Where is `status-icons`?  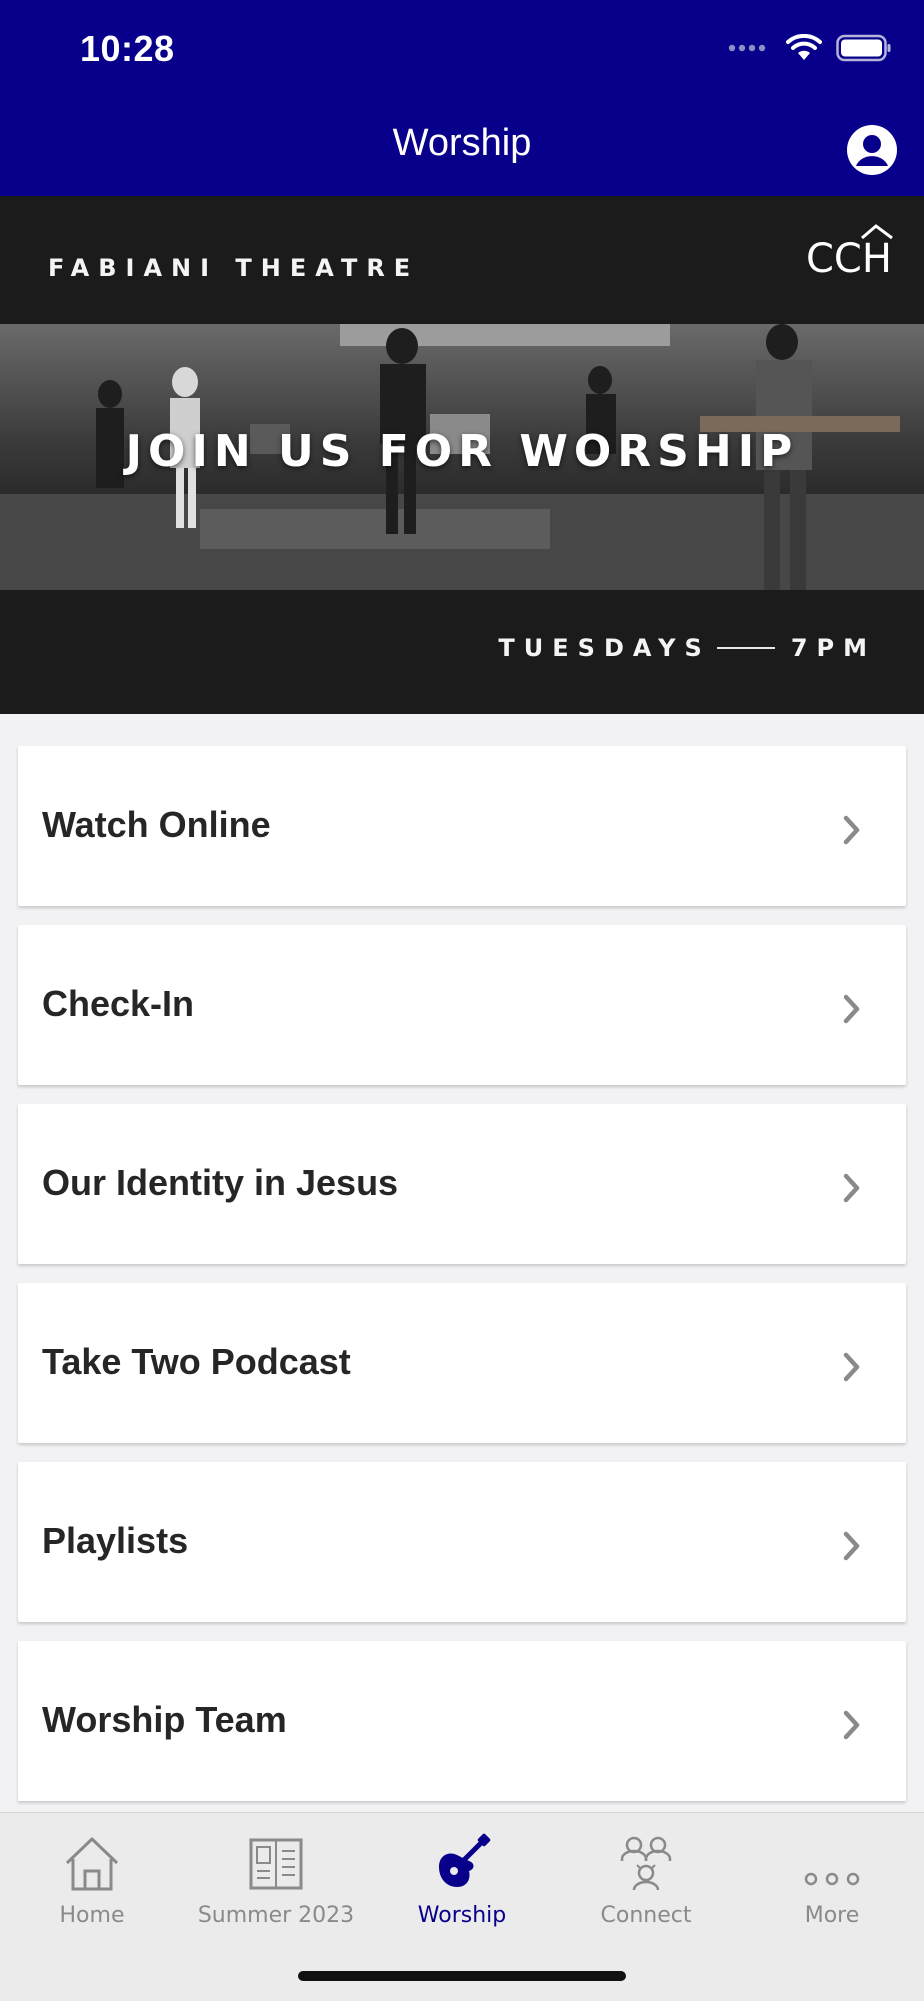
status-icons is located at coordinates (810, 48).